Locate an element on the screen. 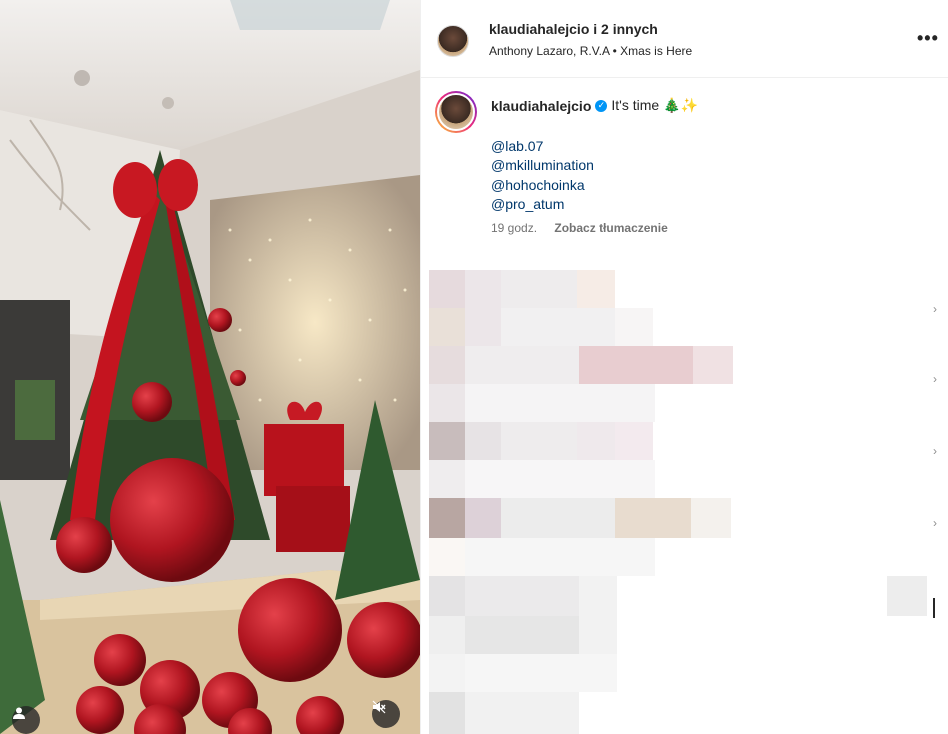 Image resolution: width=948 pixels, height=734 pixels. speaker-muted-icon is located at coordinates (379, 707).